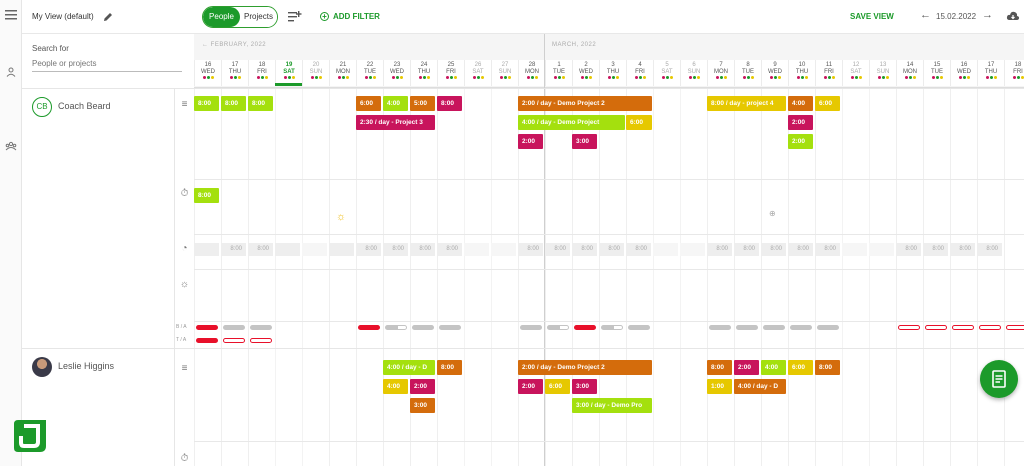  I want to click on booking: 5:00, so click(422, 103).